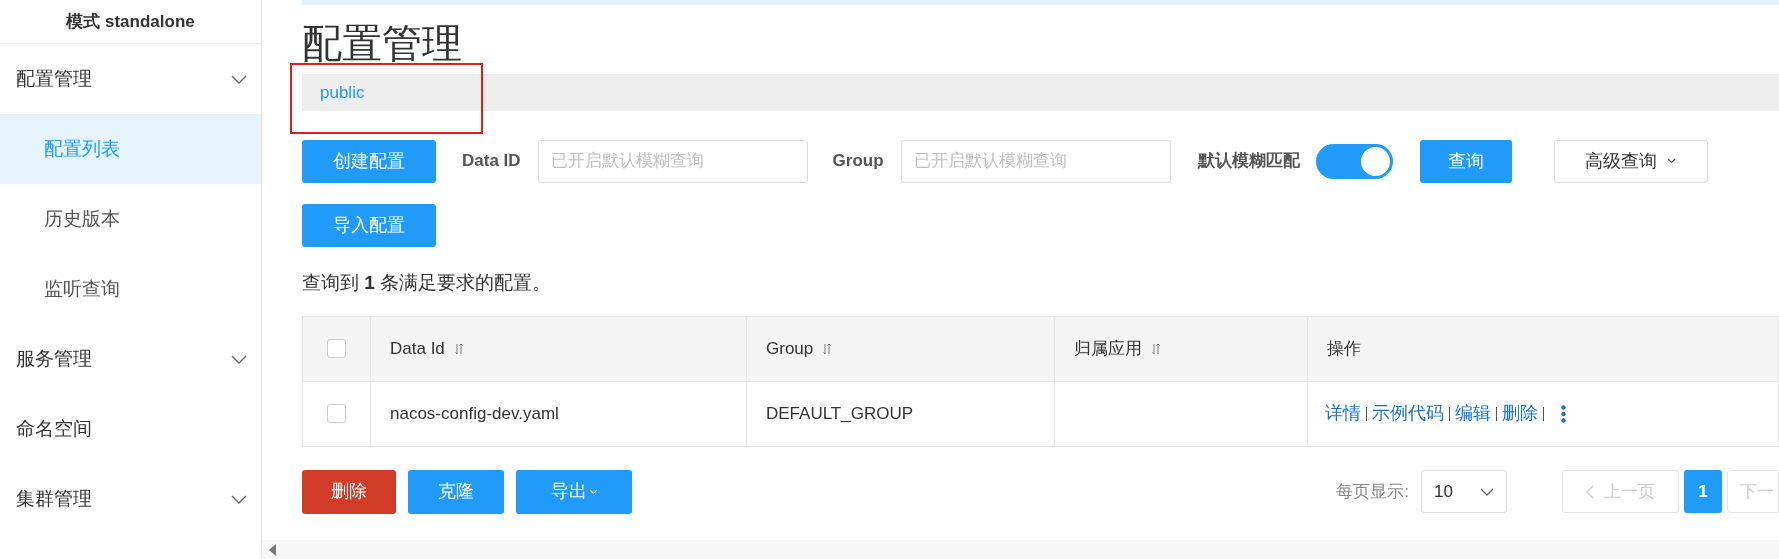  What do you see at coordinates (342, 92) in the screenshot?
I see `namespace-tab: public` at bounding box center [342, 92].